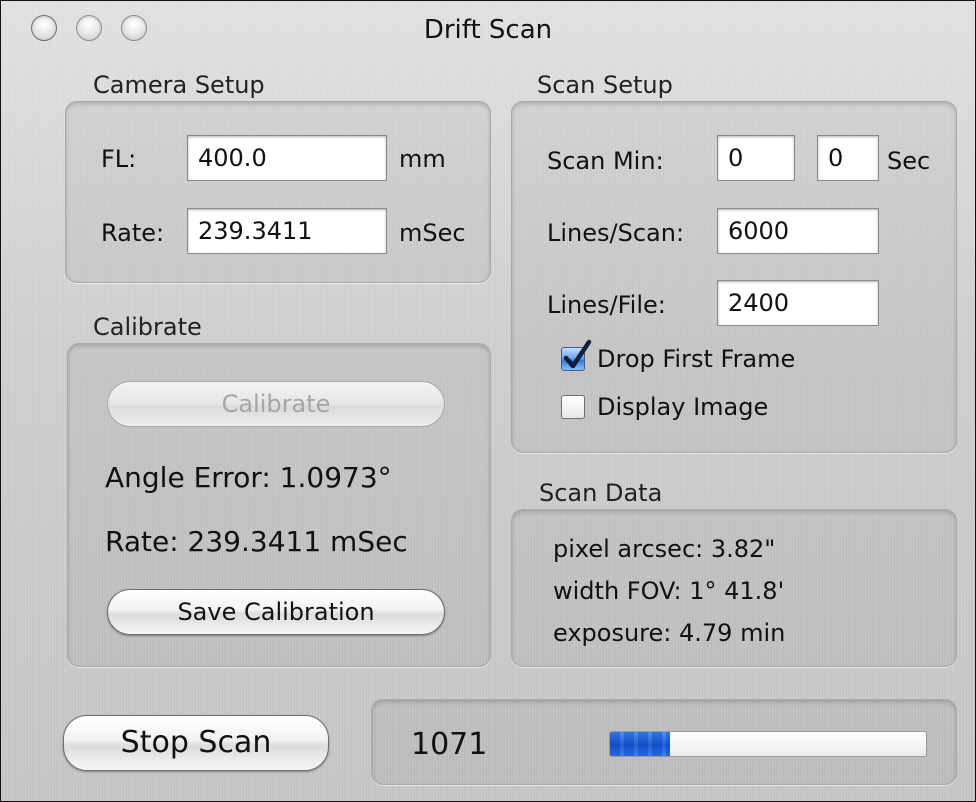 This screenshot has height=802, width=976. What do you see at coordinates (601, 493) in the screenshot?
I see `scan-data-title: Scan Data` at bounding box center [601, 493].